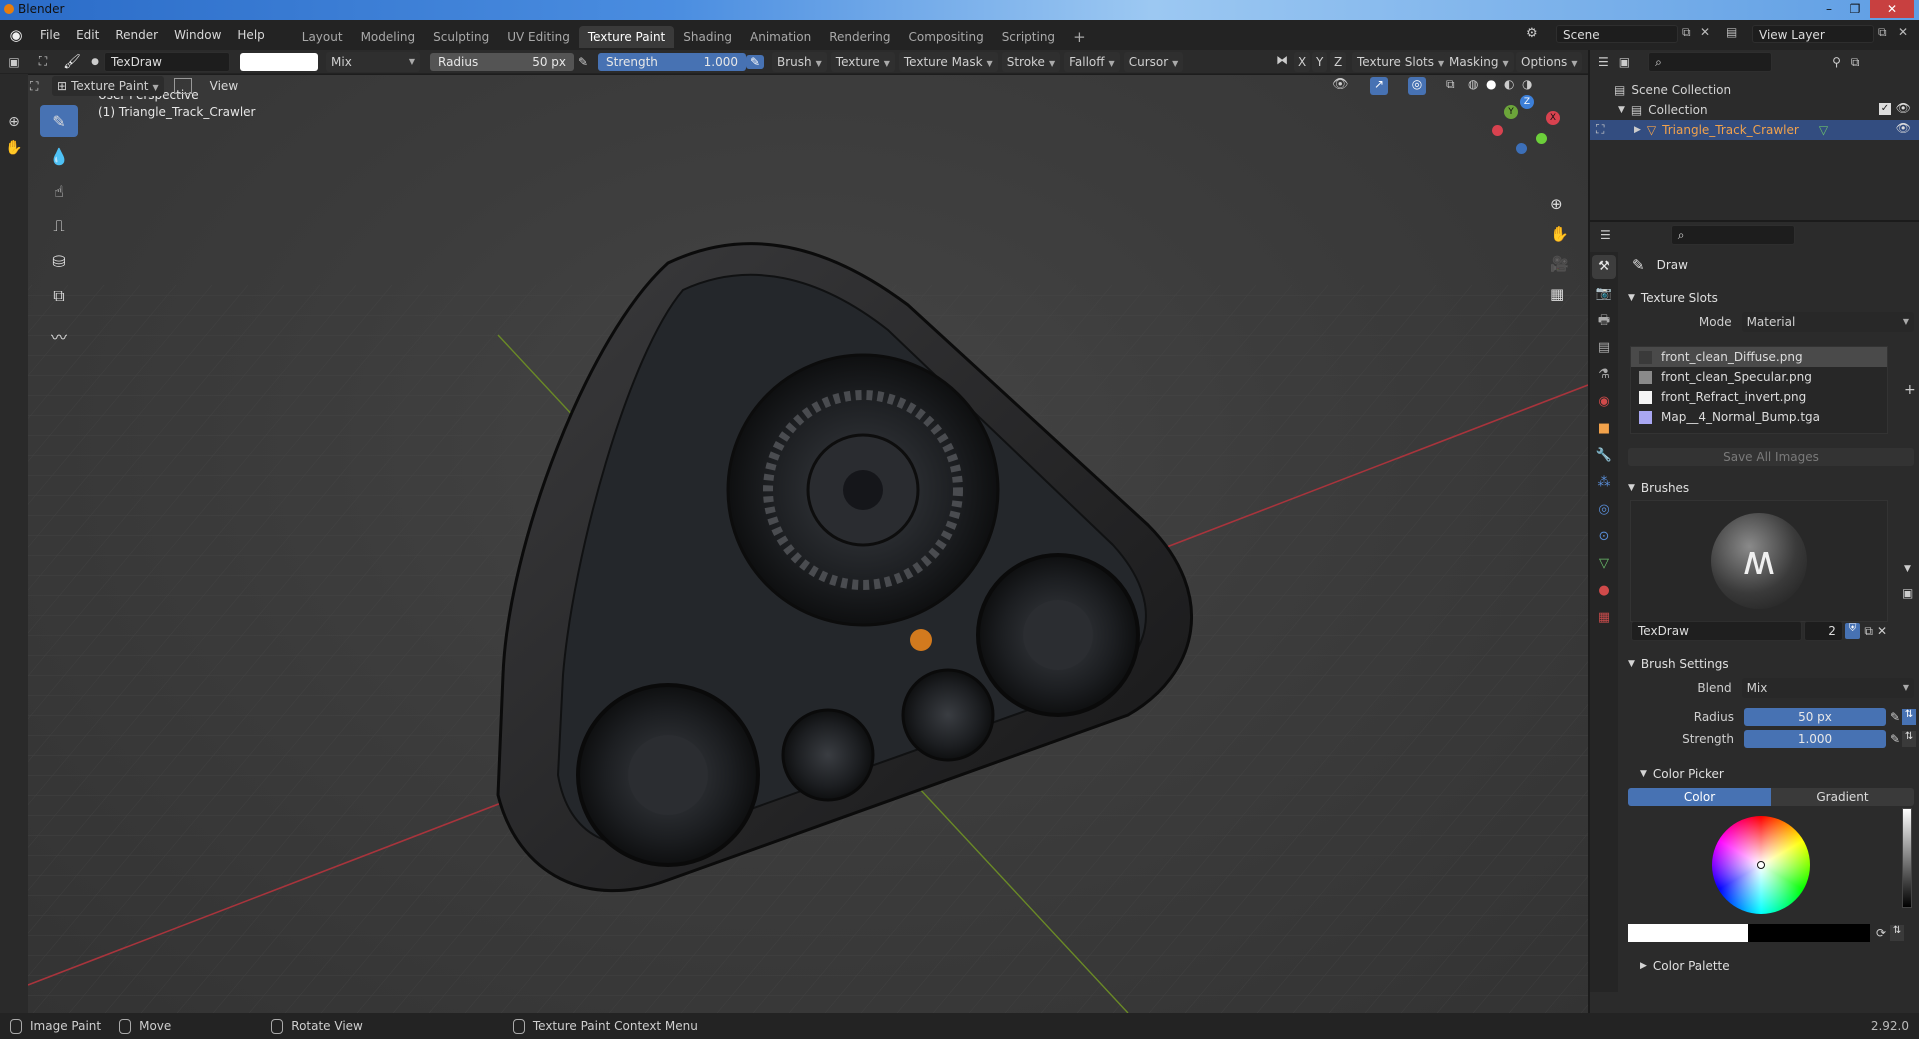  Describe the element at coordinates (862, 61) in the screenshot. I see `texture-menu: Texture ▼` at that location.